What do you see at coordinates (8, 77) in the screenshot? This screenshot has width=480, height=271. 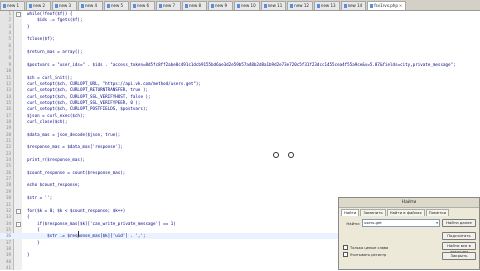 I see `line-number: 11` at bounding box center [8, 77].